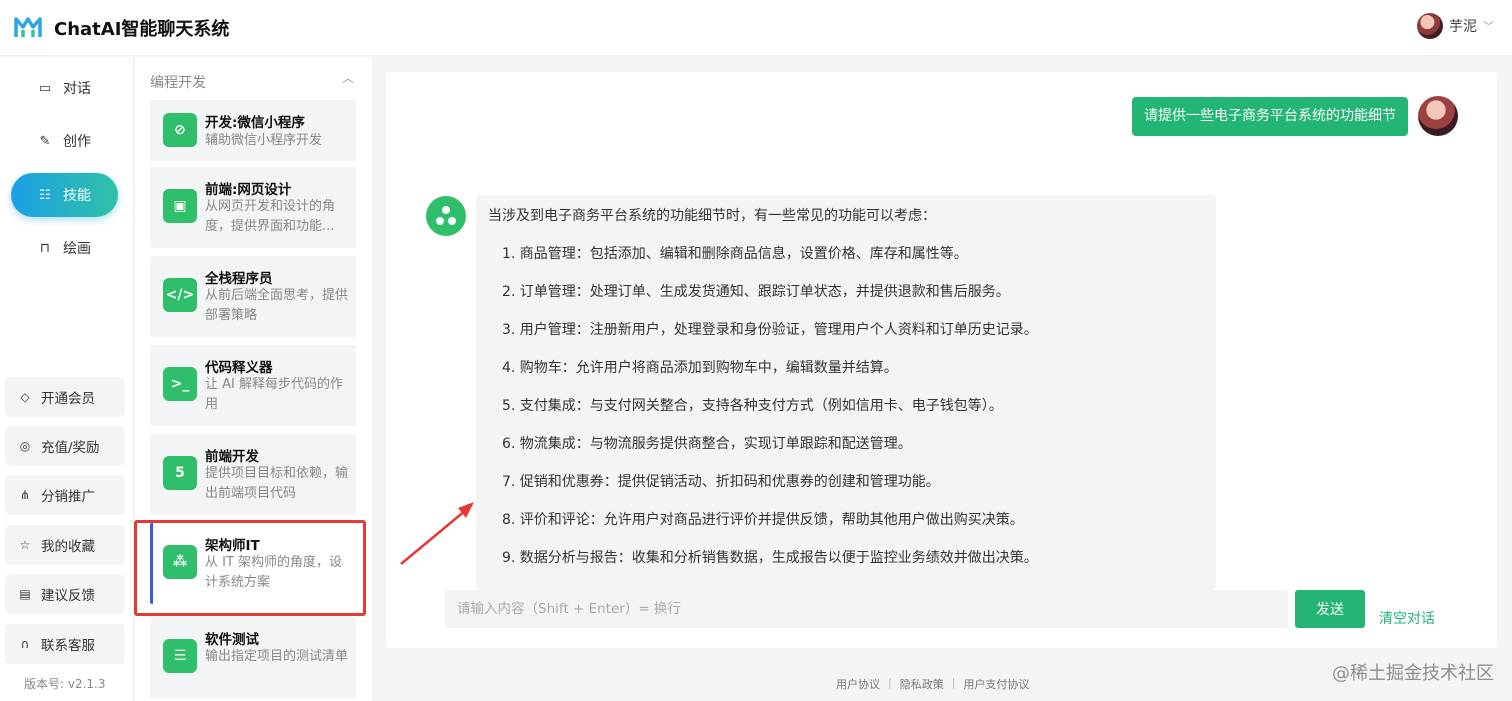 This screenshot has height=701, width=1512. Describe the element at coordinates (45, 195) in the screenshot. I see `skill-icon: ☷` at that location.